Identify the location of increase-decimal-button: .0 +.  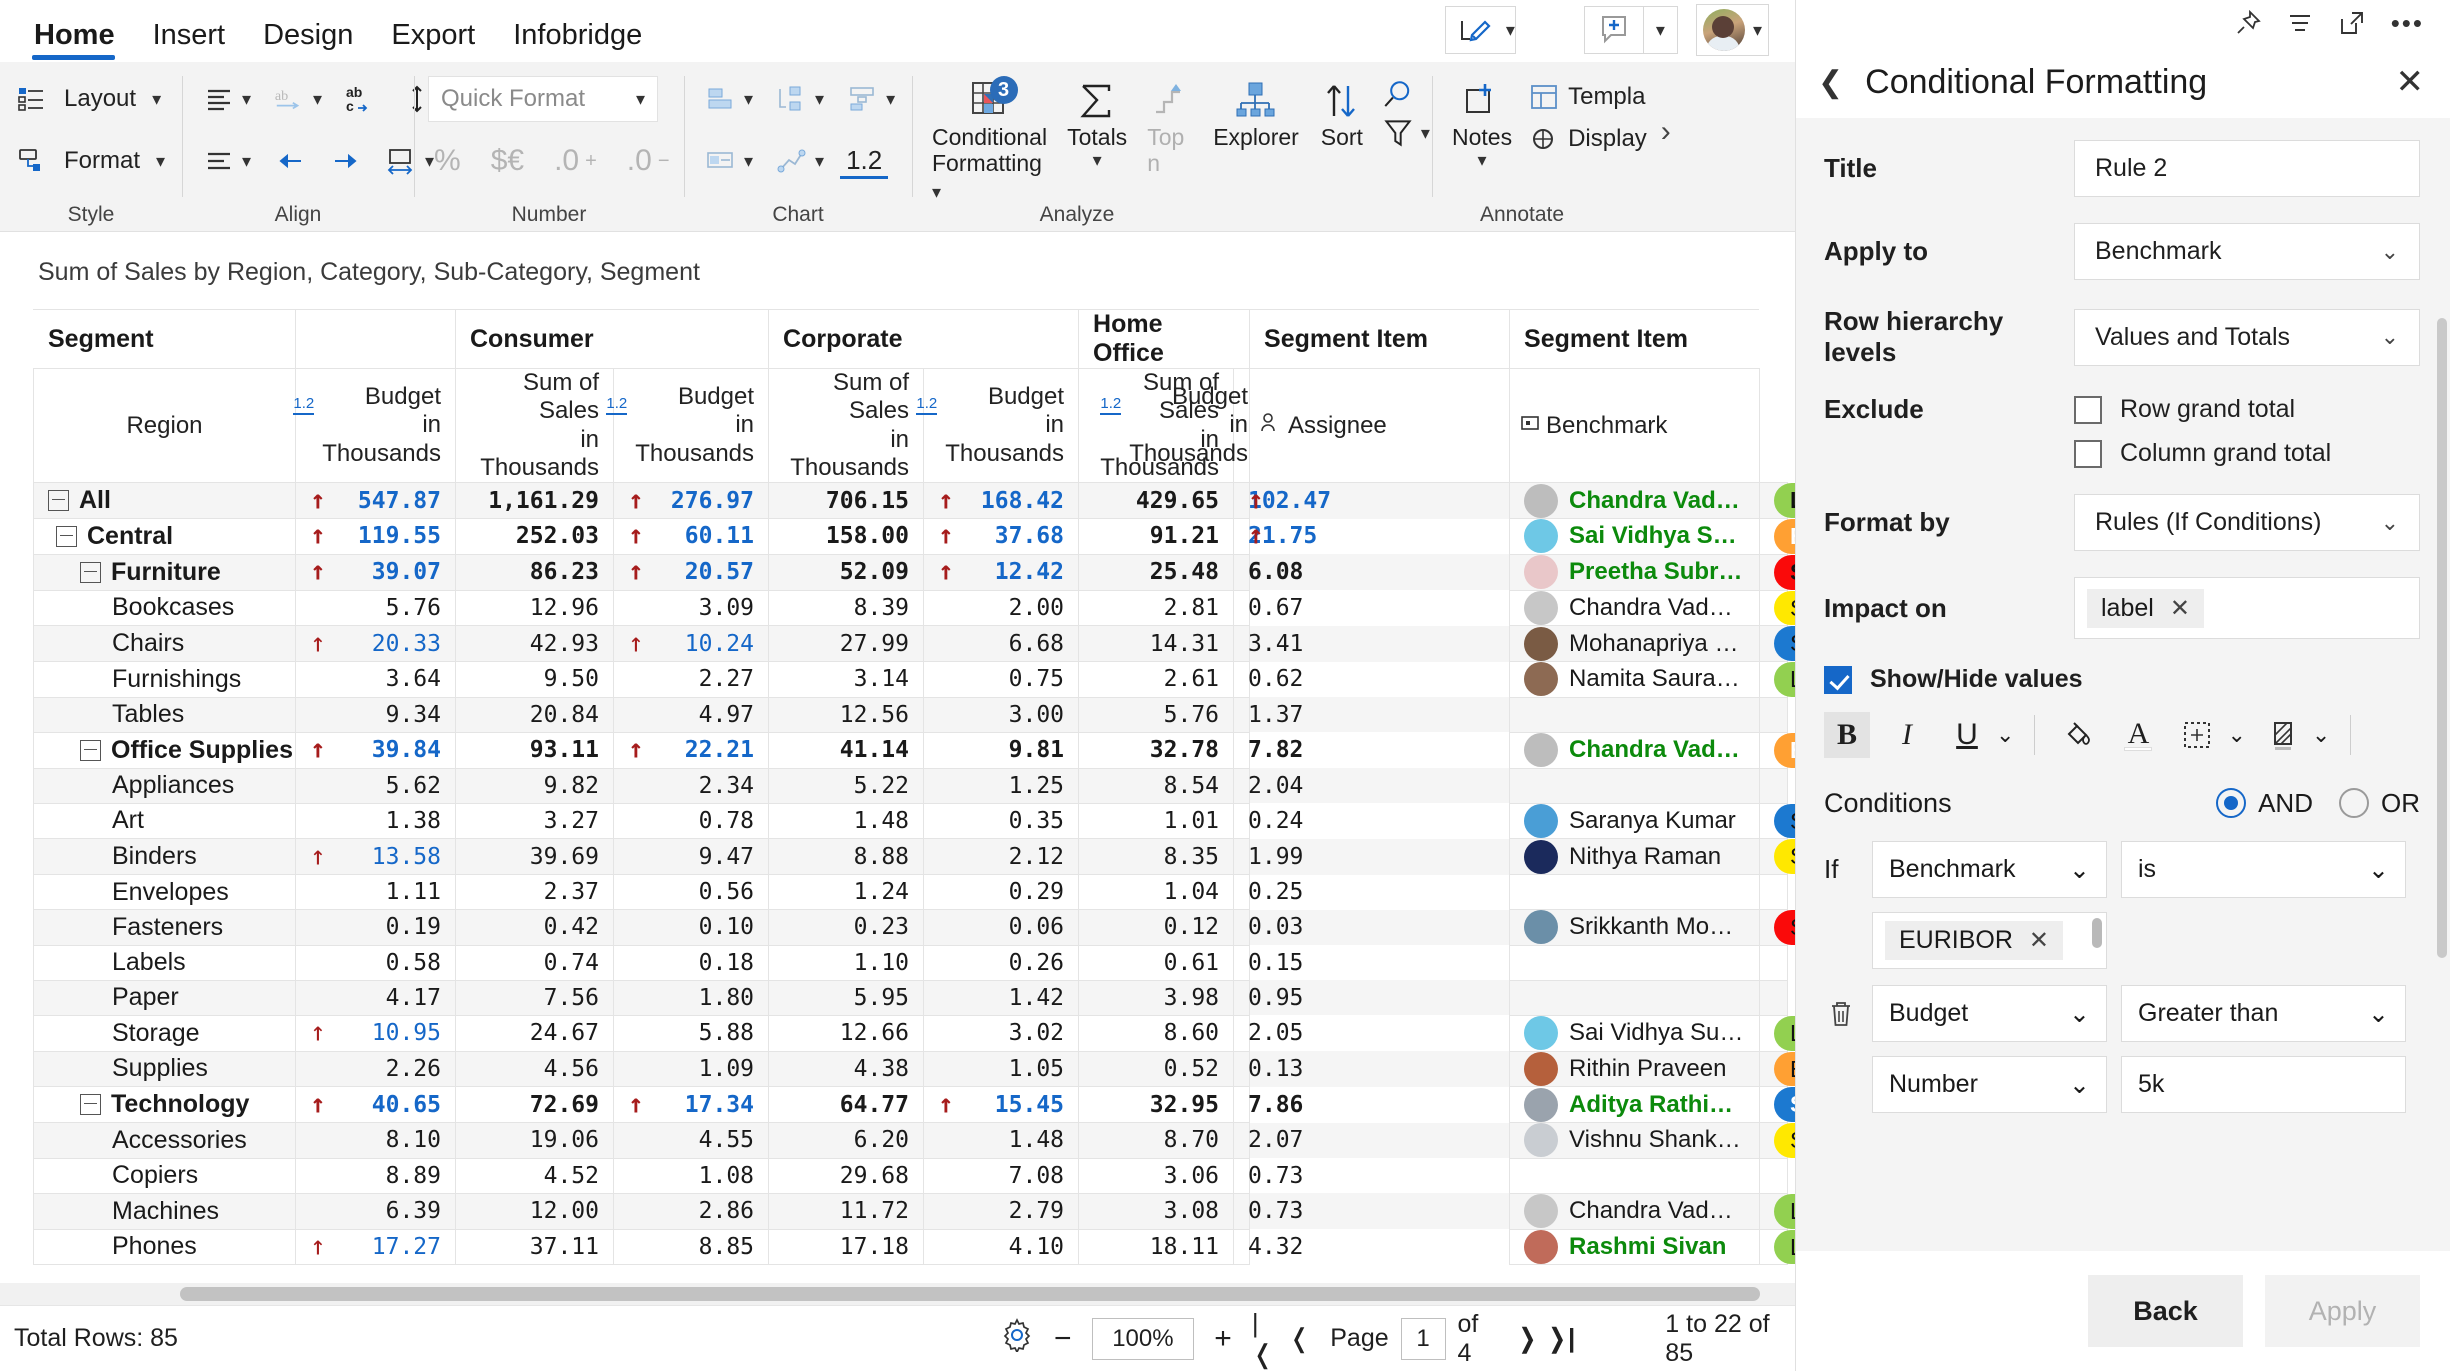
(575, 161).